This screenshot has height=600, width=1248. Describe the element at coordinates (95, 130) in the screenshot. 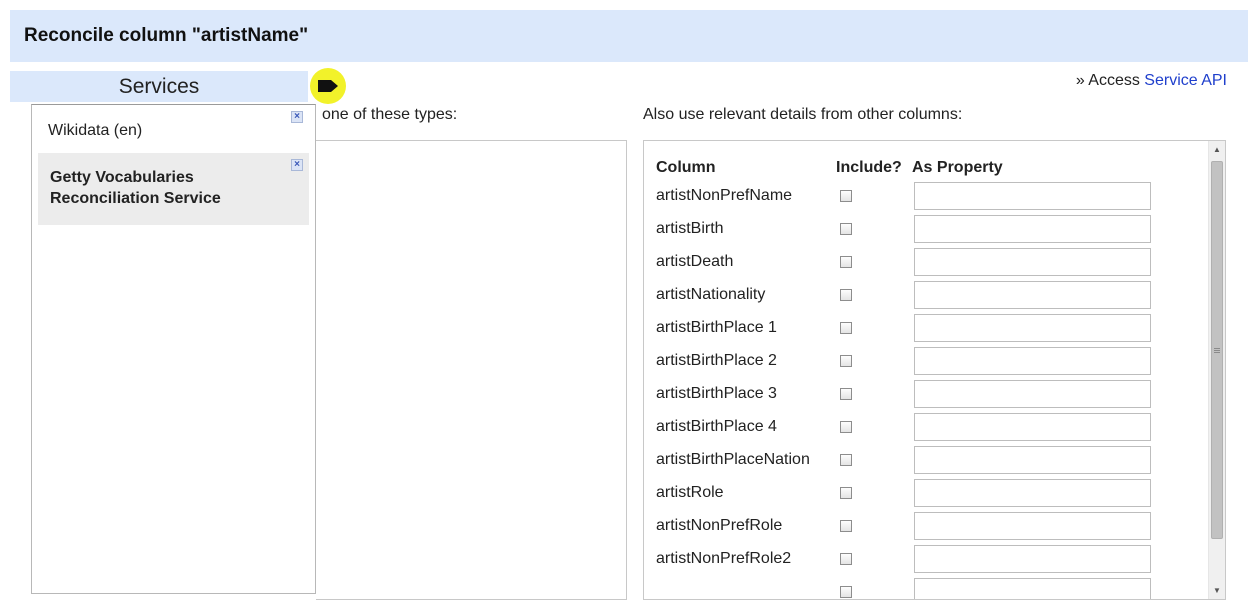

I see `service-label: Wikidata (en)` at that location.